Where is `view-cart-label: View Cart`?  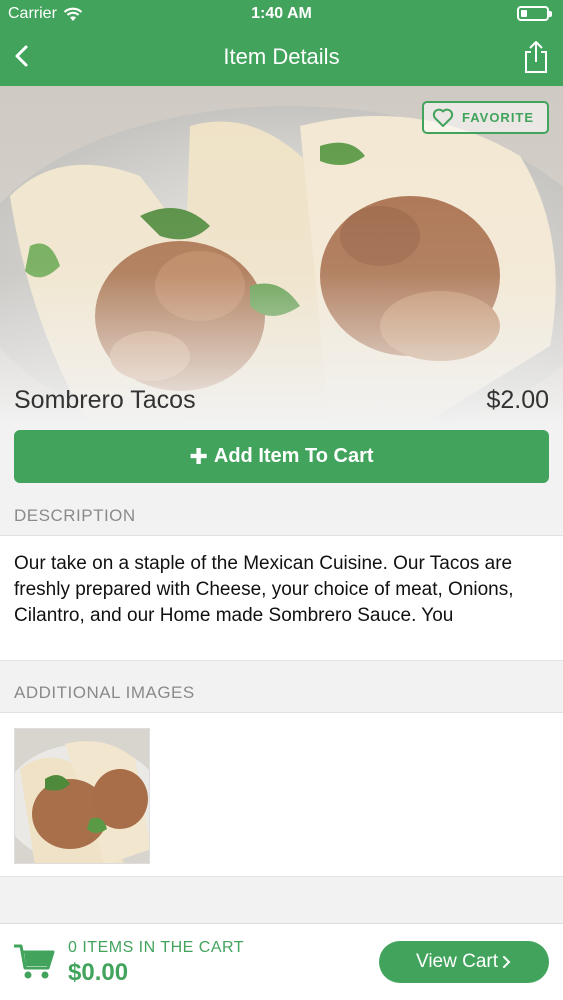
view-cart-label: View Cart is located at coordinates (456, 961).